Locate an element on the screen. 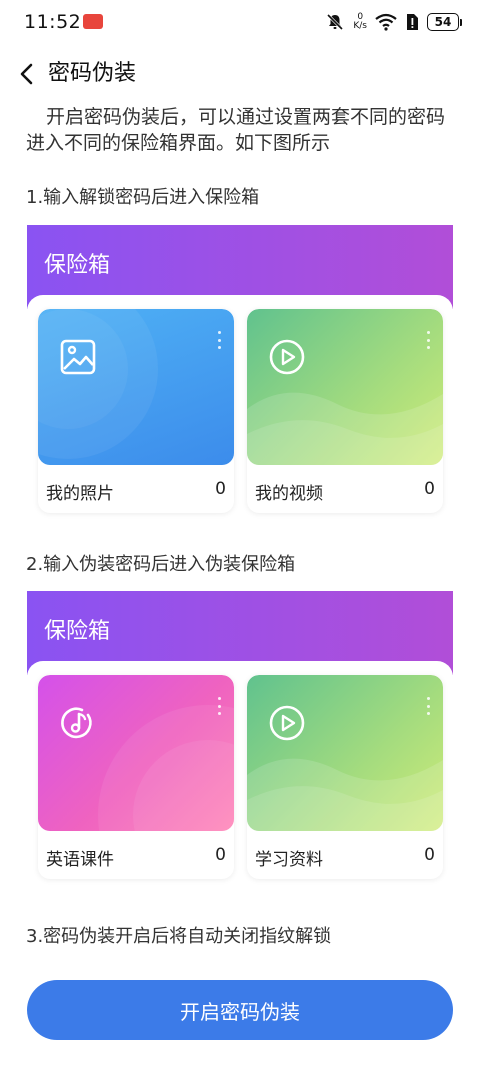  step-1-label: 1.输入解锁密码后进入保险箱 is located at coordinates (143, 197).